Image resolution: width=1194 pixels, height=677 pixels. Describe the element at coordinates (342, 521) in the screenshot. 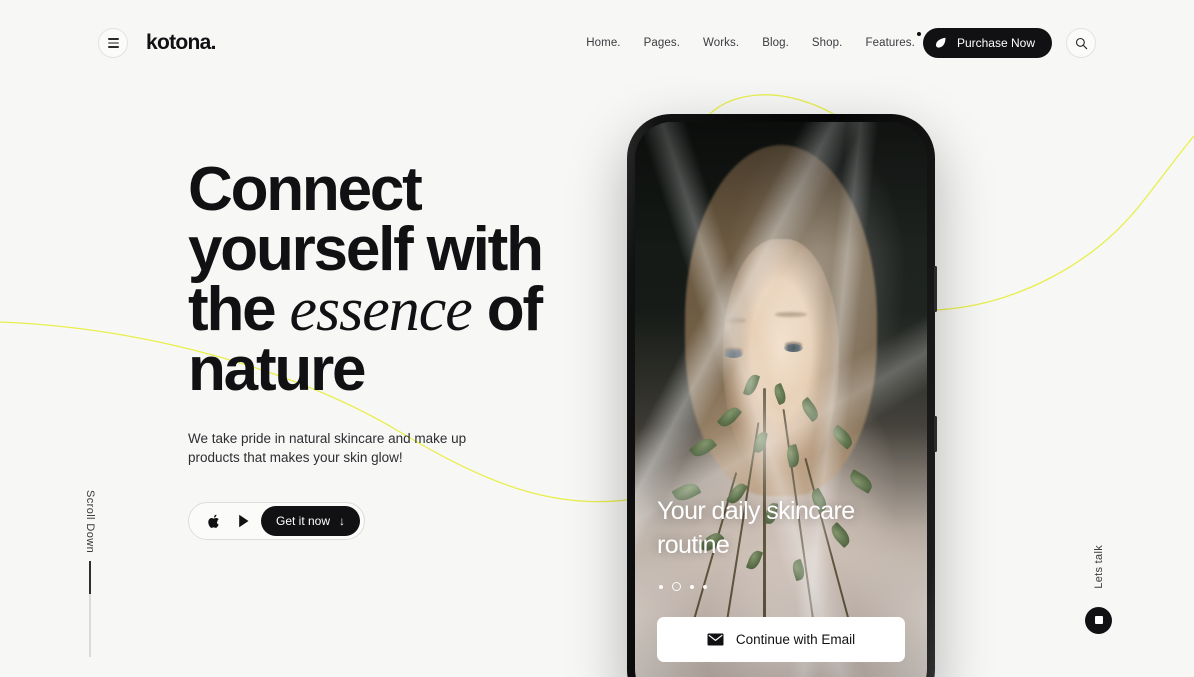

I see `download-arrow-icon: ↓` at that location.